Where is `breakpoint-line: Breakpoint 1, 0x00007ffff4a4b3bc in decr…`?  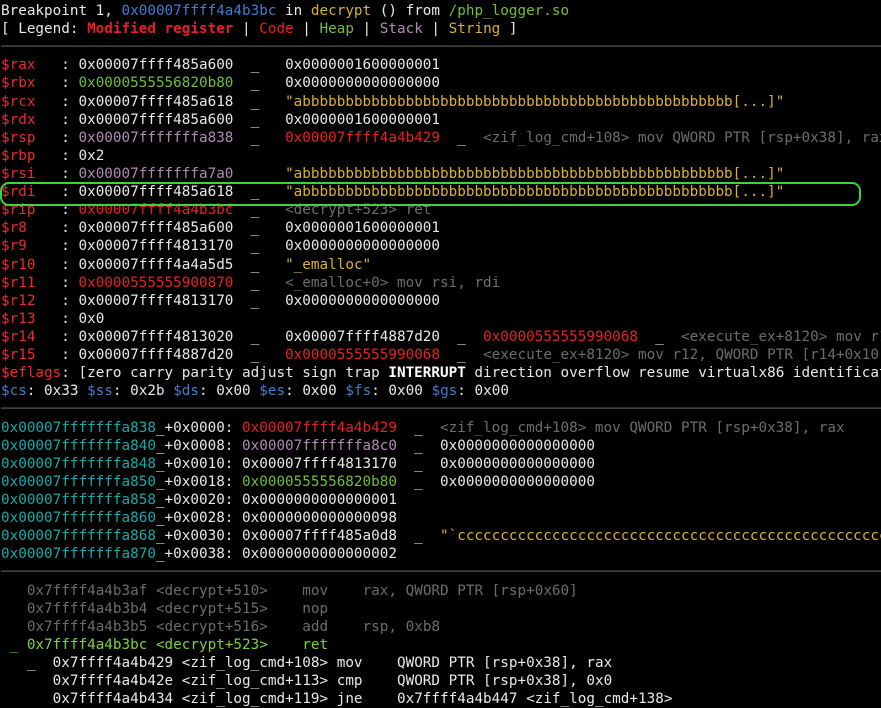 breakpoint-line: Breakpoint 1, 0x00007ffff4a4b3bc in decr… is located at coordinates (440, 11).